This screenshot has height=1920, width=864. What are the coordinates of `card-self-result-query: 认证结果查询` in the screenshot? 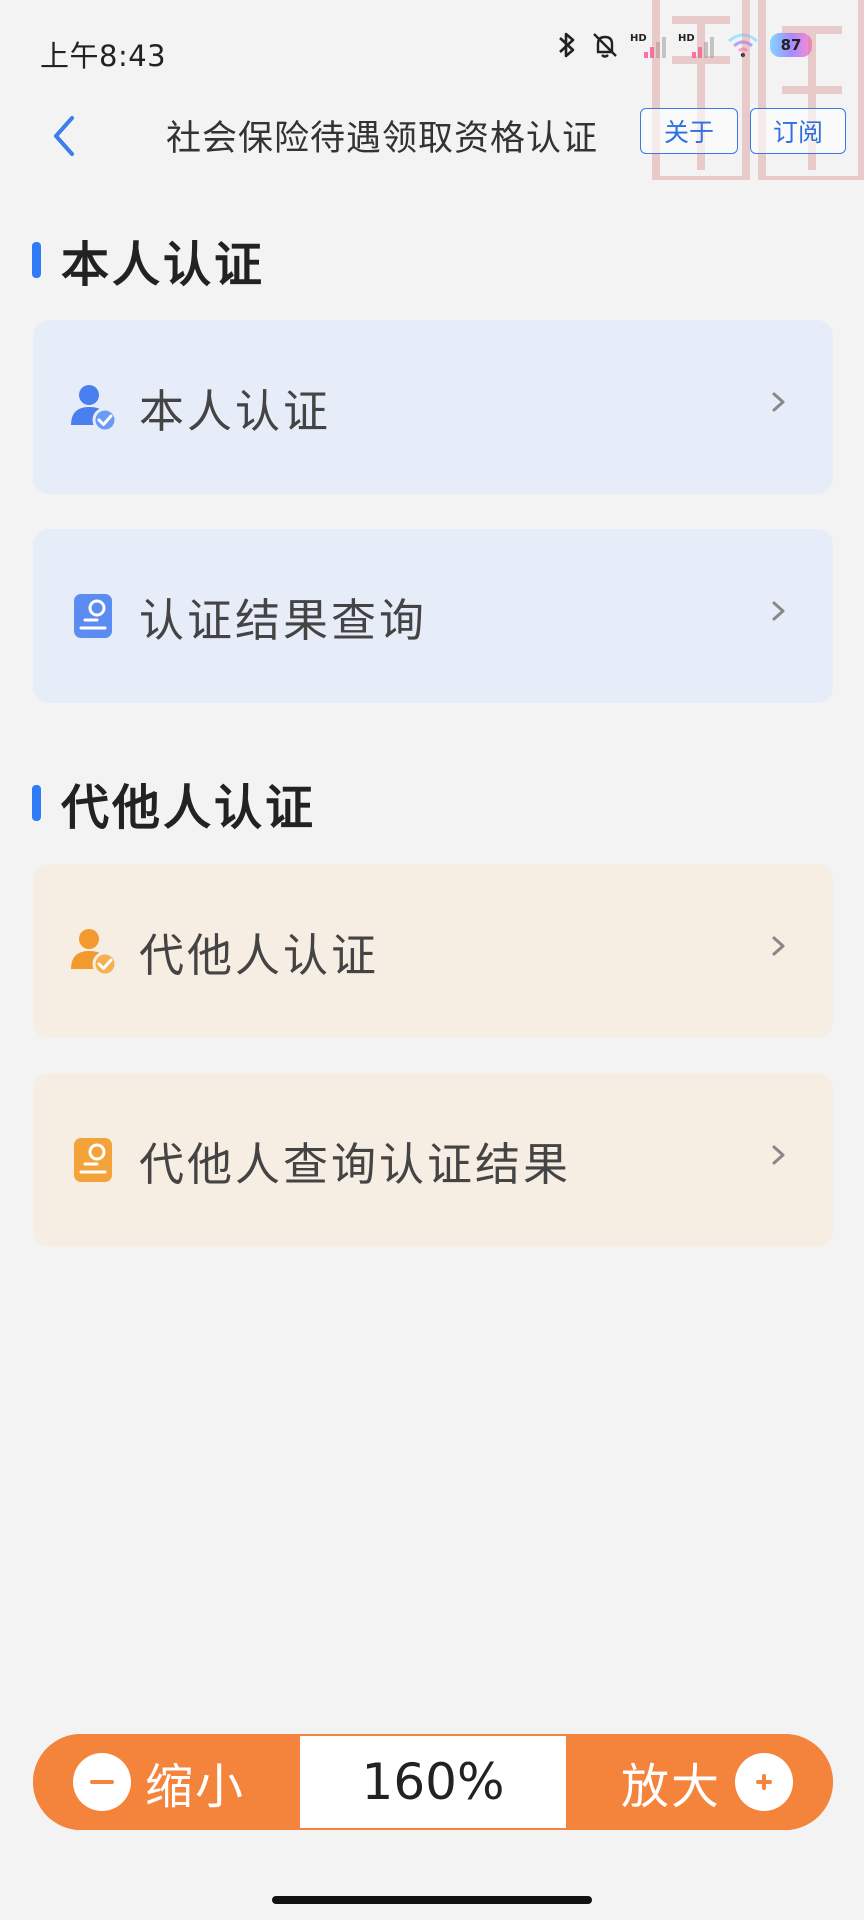 It's located at (433, 616).